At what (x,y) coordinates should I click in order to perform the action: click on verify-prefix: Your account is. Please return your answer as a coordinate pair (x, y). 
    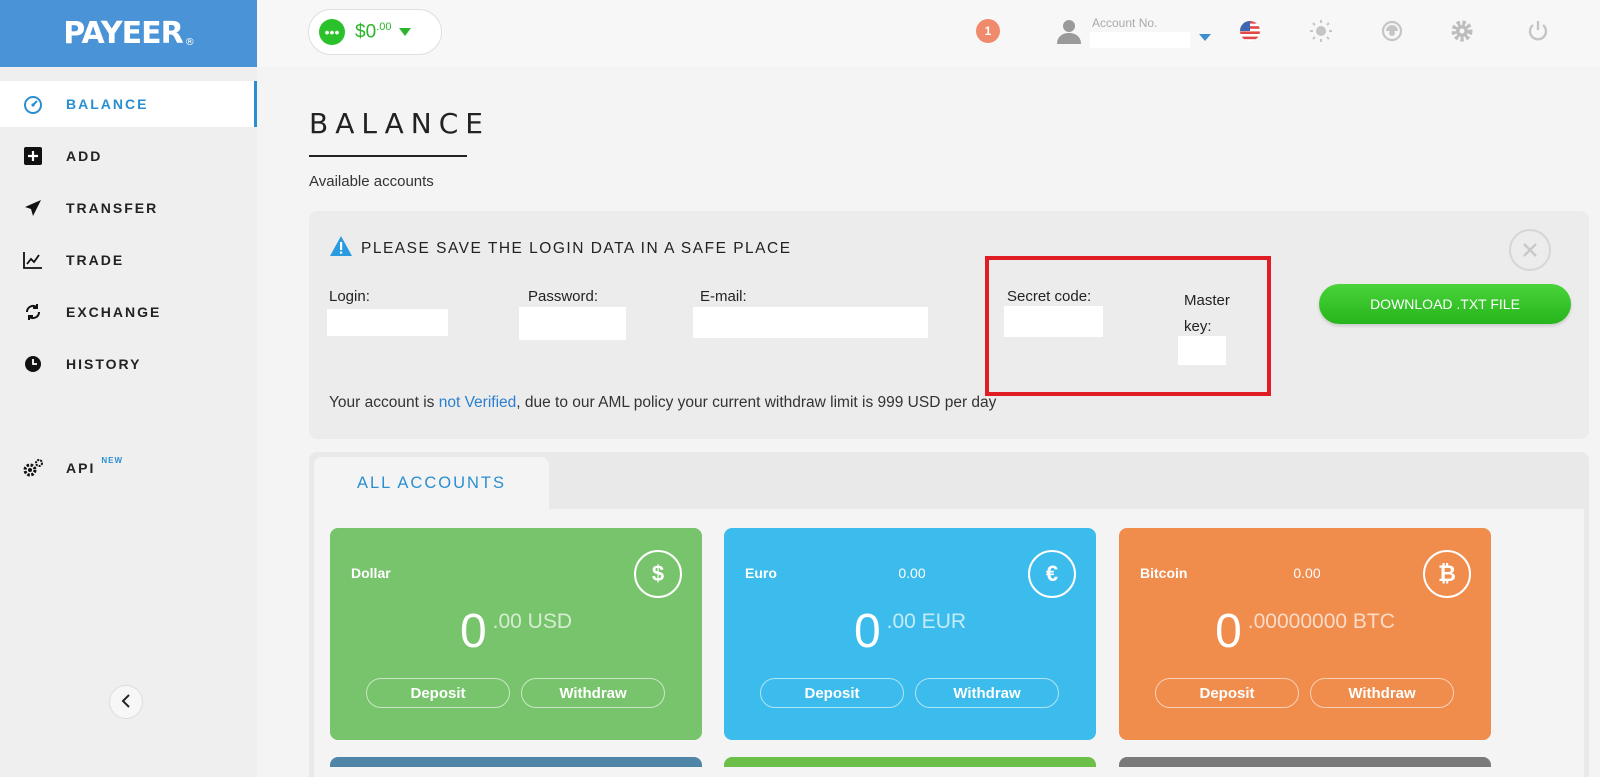
    Looking at the image, I should click on (384, 402).